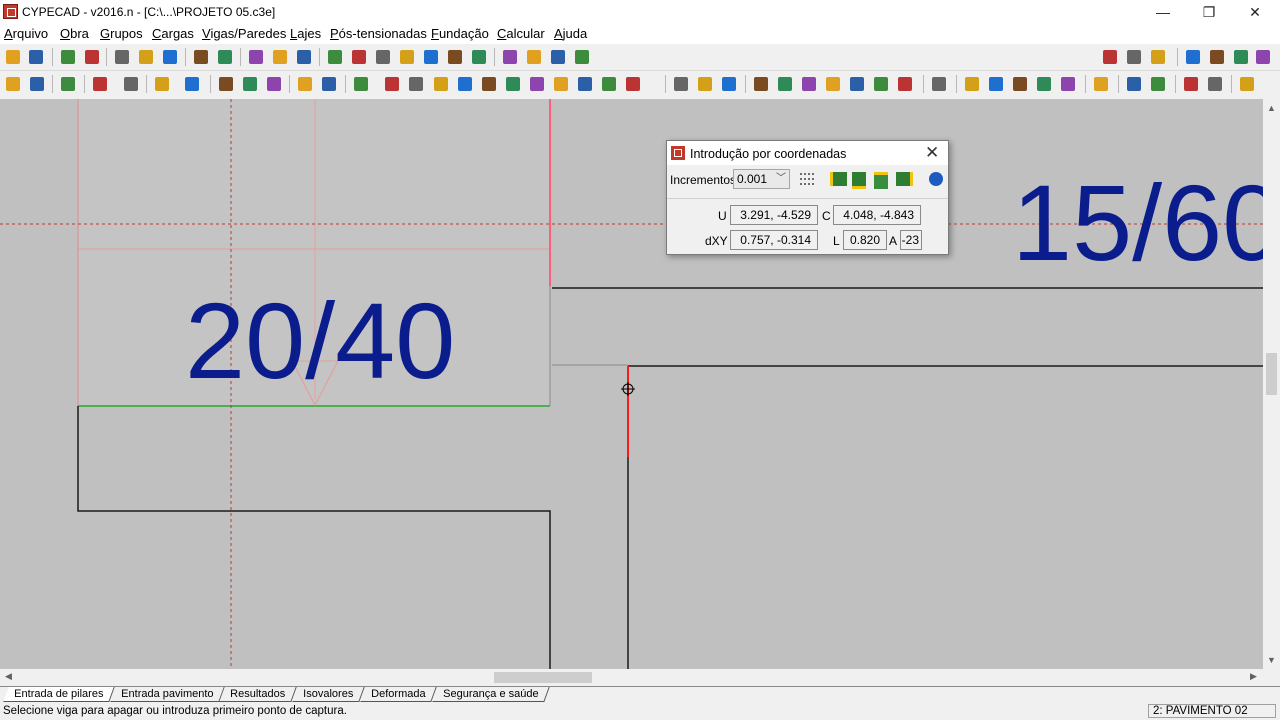  Describe the element at coordinates (903, 179) in the screenshot. I see `axis-rotated-icon` at that location.